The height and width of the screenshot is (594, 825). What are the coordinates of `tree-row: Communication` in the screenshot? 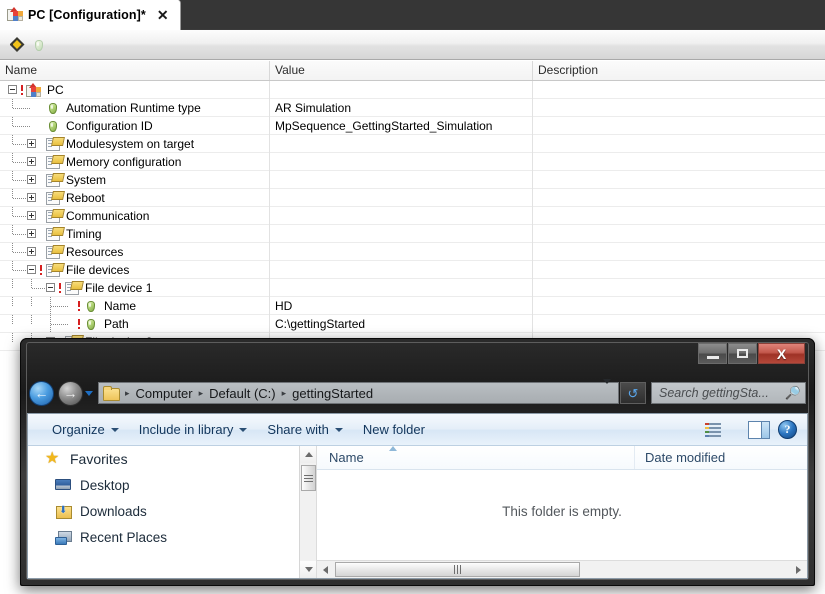 It's located at (412, 216).